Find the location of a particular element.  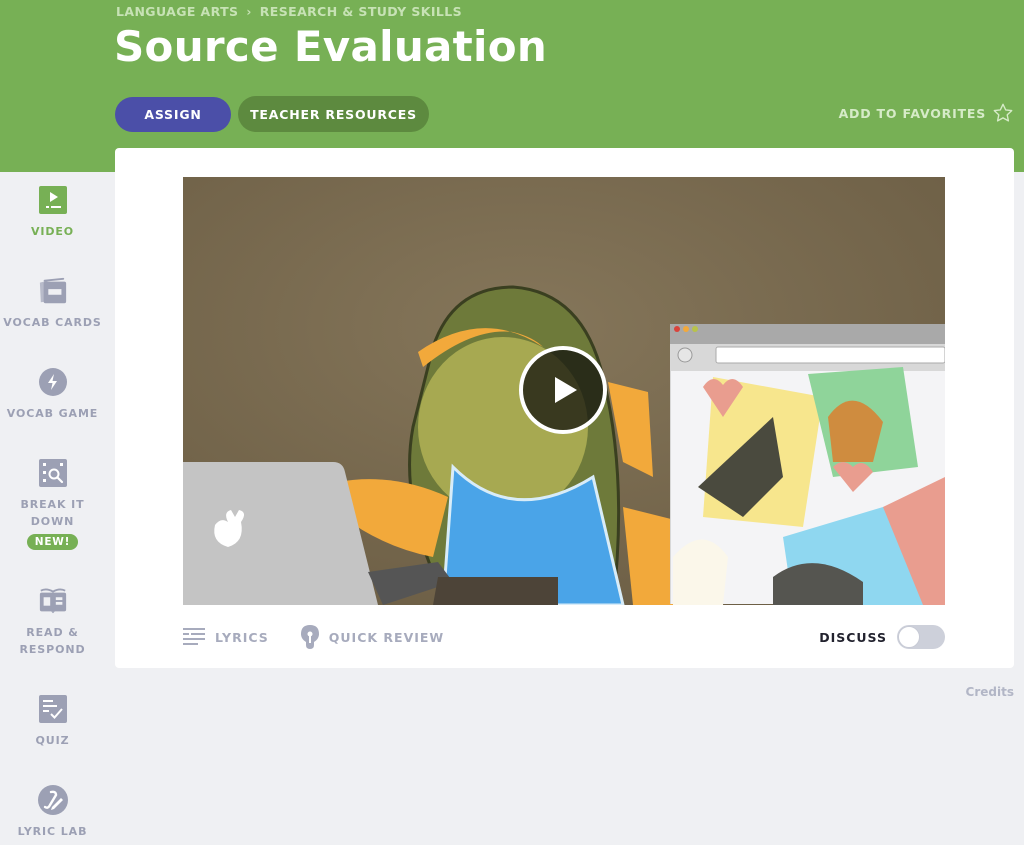

lyric-lab-icon is located at coordinates (52, 800).